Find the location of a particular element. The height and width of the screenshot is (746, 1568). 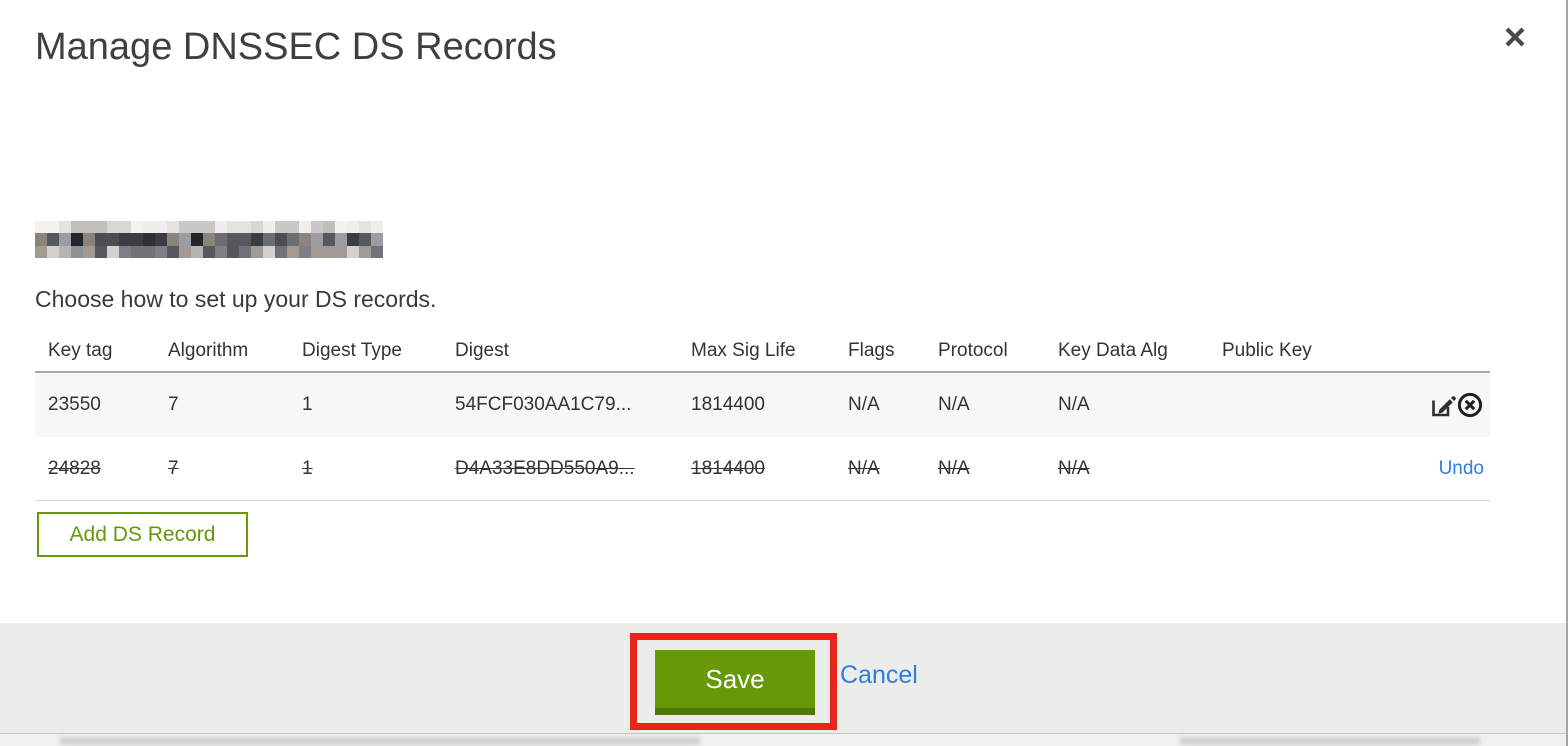

modal-footer: Save Cancel is located at coordinates (783, 678).